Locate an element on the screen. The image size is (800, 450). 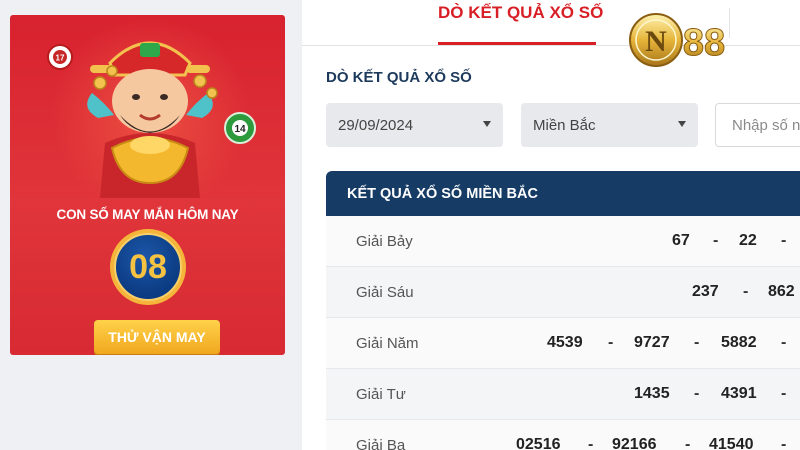
prize-label: Giải Ba is located at coordinates (381, 443).